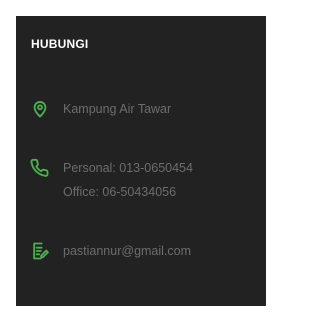 The width and height of the screenshot is (320, 323). Describe the element at coordinates (41, 251) in the screenshot. I see `edit-document-icon` at that location.